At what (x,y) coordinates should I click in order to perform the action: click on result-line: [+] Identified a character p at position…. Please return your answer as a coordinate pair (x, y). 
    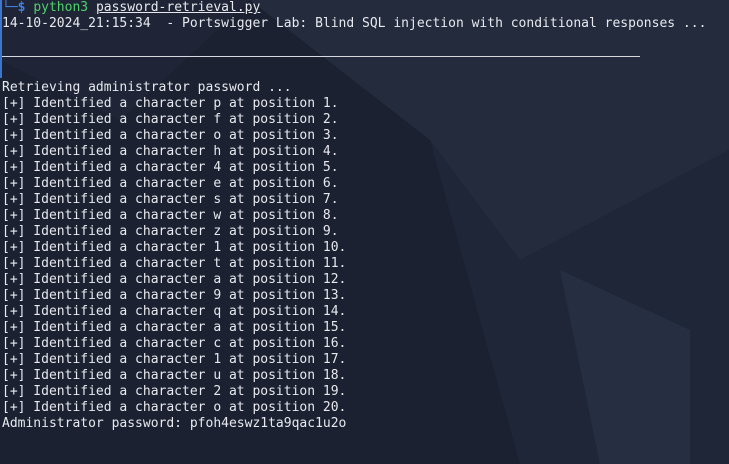
    Looking at the image, I should click on (170, 103).